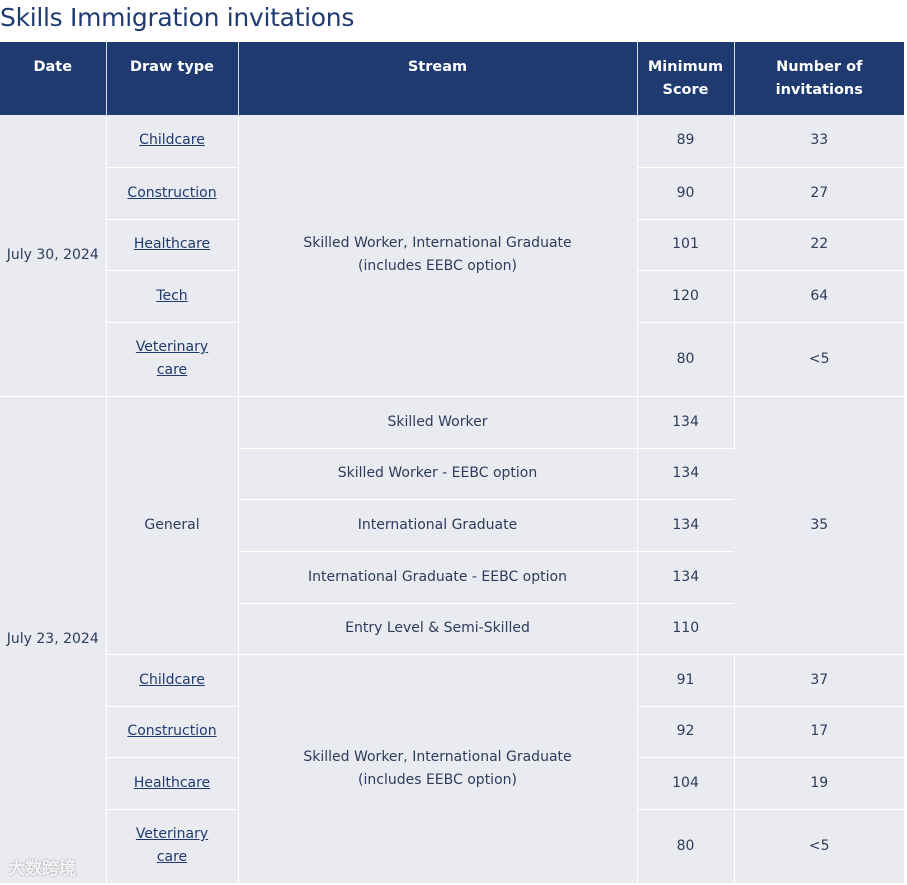 The image size is (907, 885). I want to click on invites-cell: 64, so click(819, 296).